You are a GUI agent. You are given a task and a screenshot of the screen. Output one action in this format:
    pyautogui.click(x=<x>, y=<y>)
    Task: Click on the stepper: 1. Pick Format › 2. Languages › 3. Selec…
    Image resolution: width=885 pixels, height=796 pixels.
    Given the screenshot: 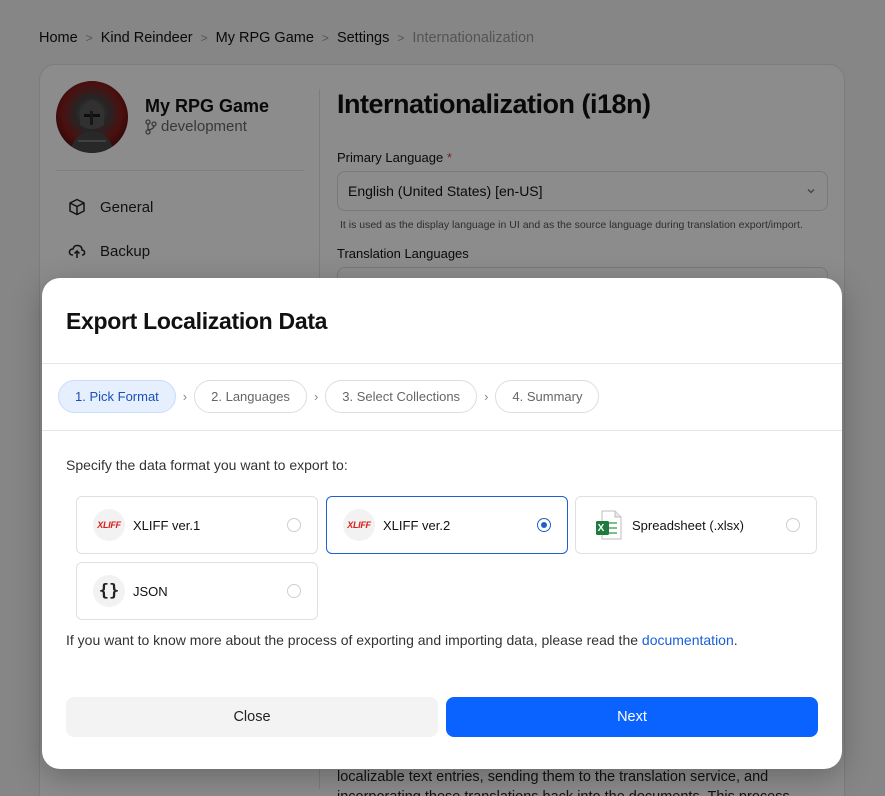 What is the action you would take?
    pyautogui.click(x=329, y=396)
    